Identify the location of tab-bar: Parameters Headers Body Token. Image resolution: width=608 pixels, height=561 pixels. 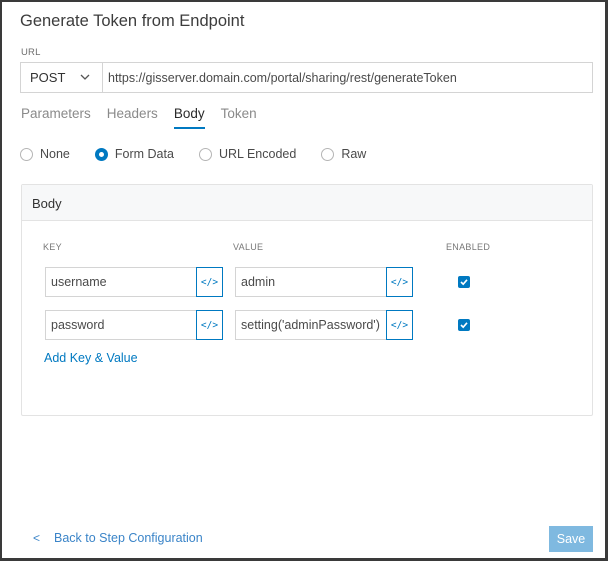
(147, 117).